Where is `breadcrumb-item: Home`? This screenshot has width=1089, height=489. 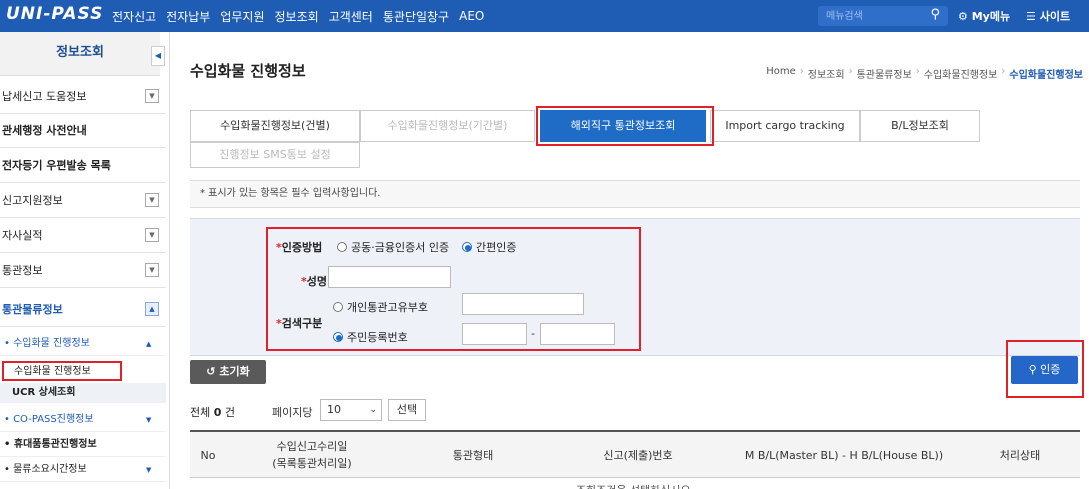
breadcrumb-item: Home is located at coordinates (781, 73).